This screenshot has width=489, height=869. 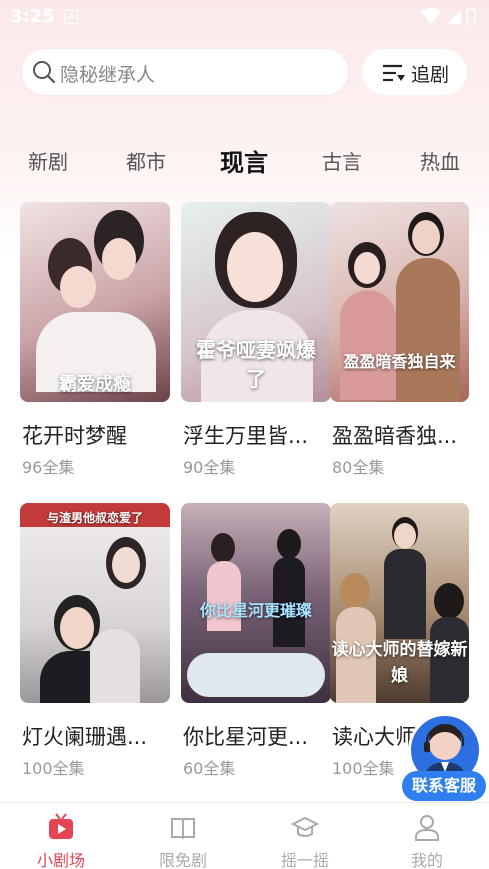 I want to click on customer-service-label: 联系客服, so click(x=444, y=786).